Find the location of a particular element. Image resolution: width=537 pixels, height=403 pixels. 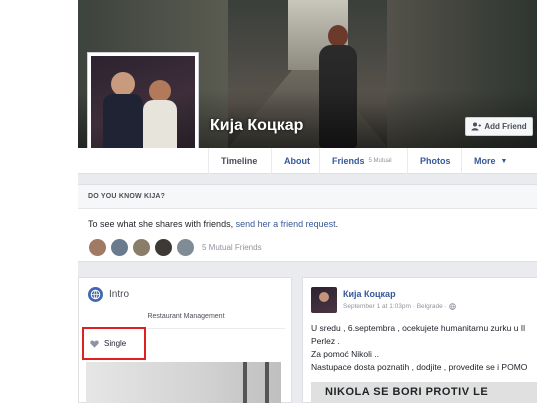

relationship-status: Single is located at coordinates (115, 343).